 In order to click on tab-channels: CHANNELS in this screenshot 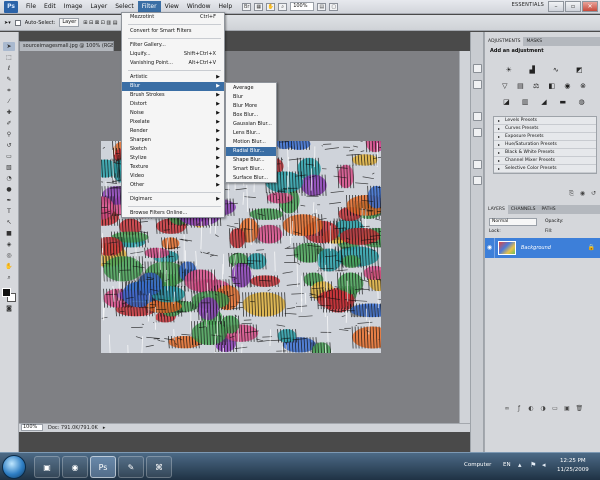, I will do `click(523, 209)`.